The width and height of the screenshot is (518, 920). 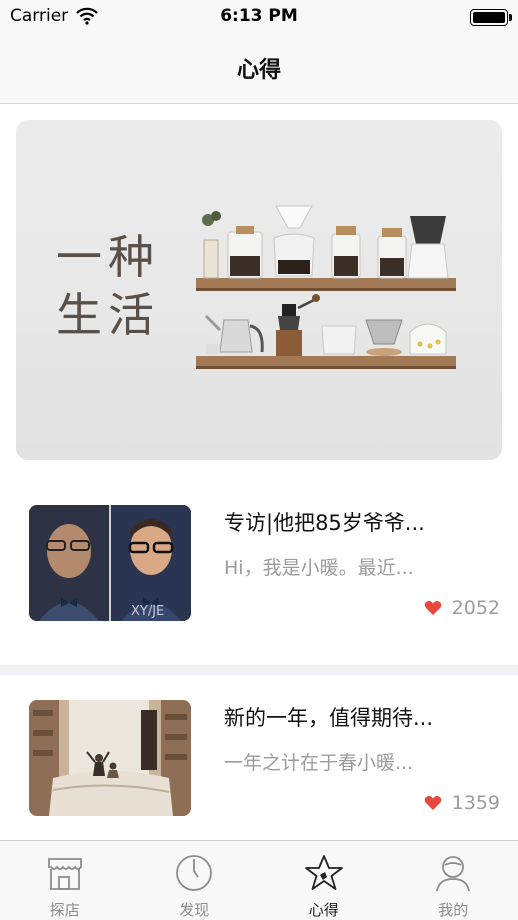 What do you see at coordinates (110, 758) in the screenshot?
I see `article-thumbnail` at bounding box center [110, 758].